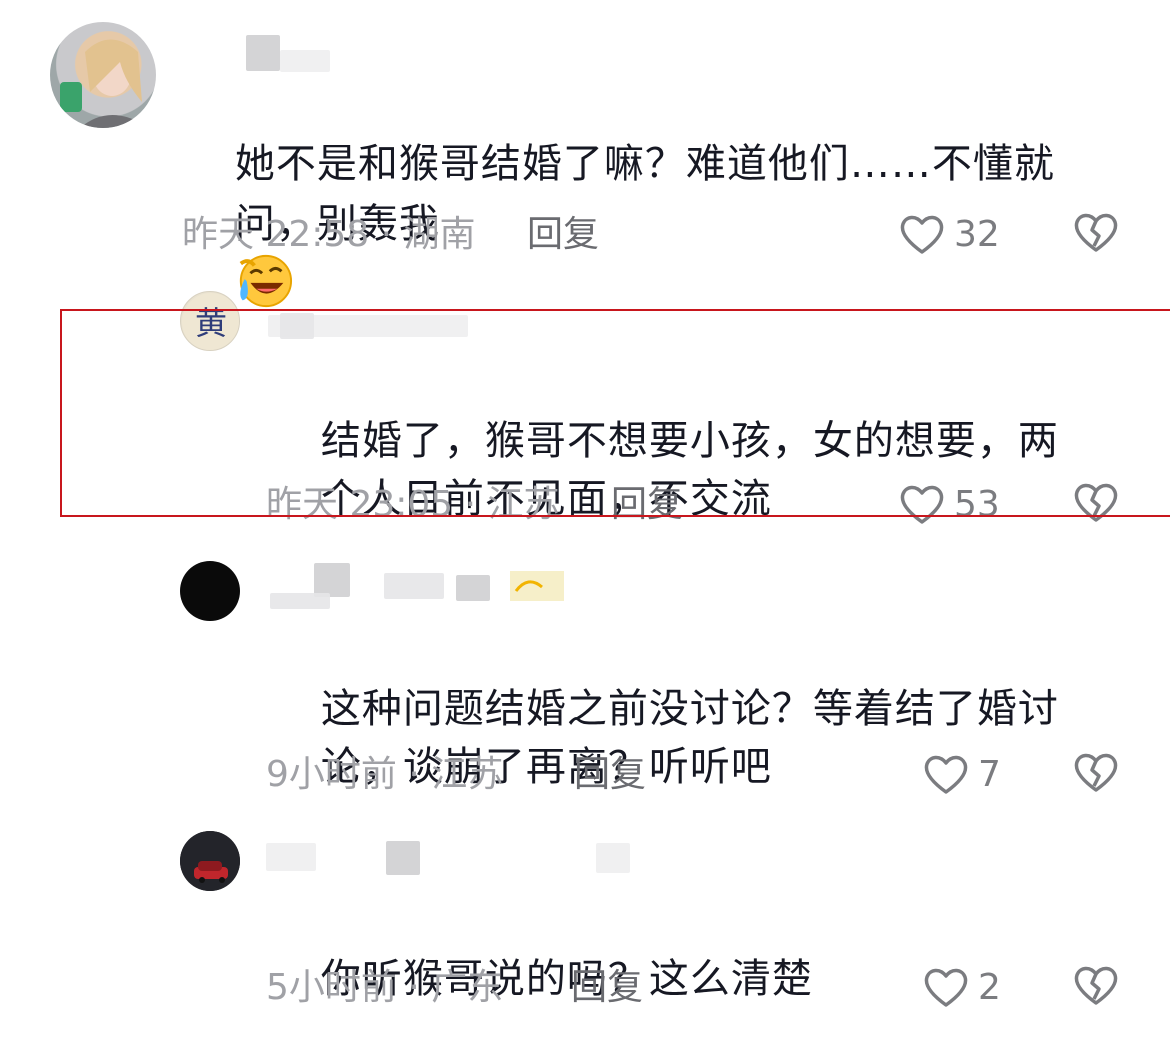  What do you see at coordinates (537, 586) in the screenshot?
I see `emoji-icon` at bounding box center [537, 586].